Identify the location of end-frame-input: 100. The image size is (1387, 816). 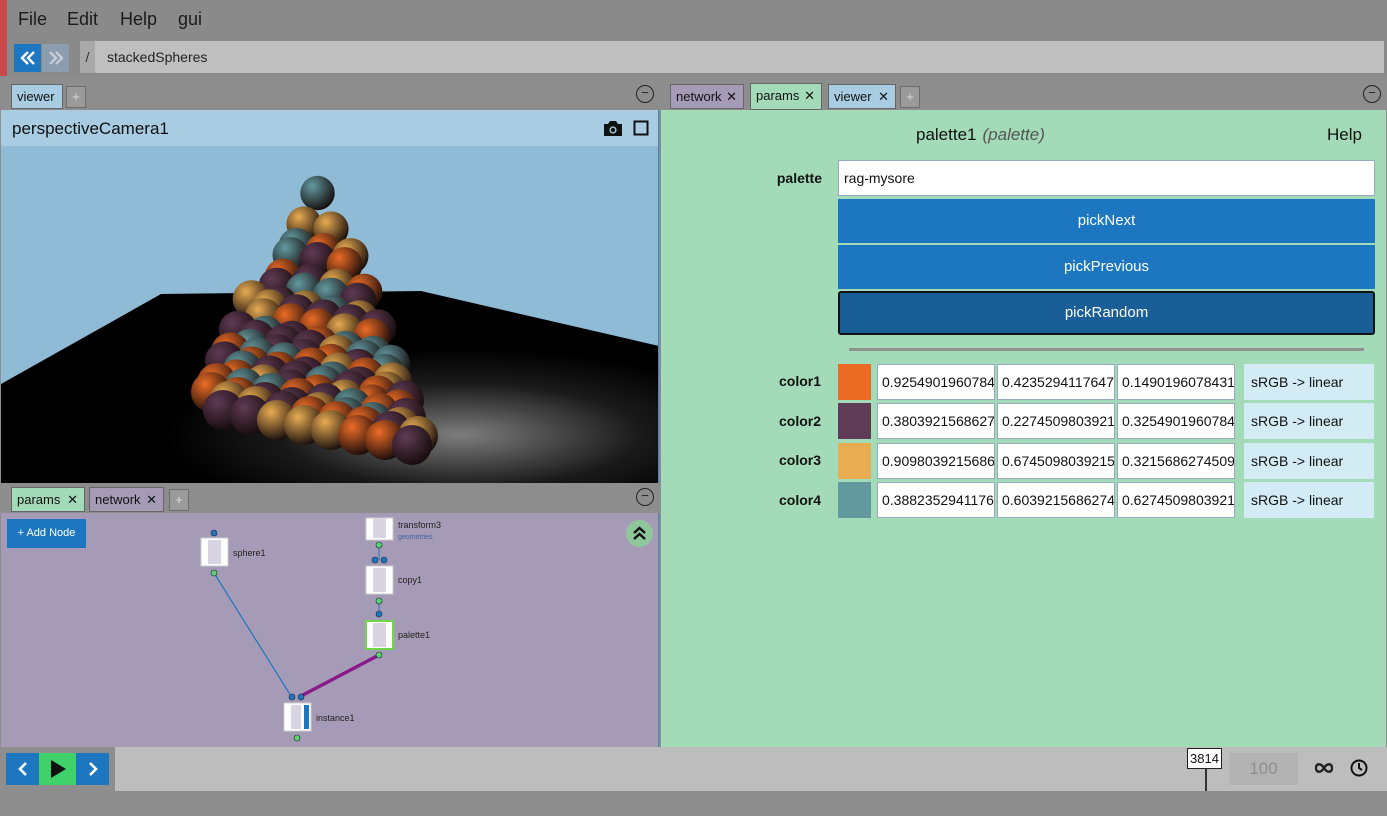
(1263, 769).